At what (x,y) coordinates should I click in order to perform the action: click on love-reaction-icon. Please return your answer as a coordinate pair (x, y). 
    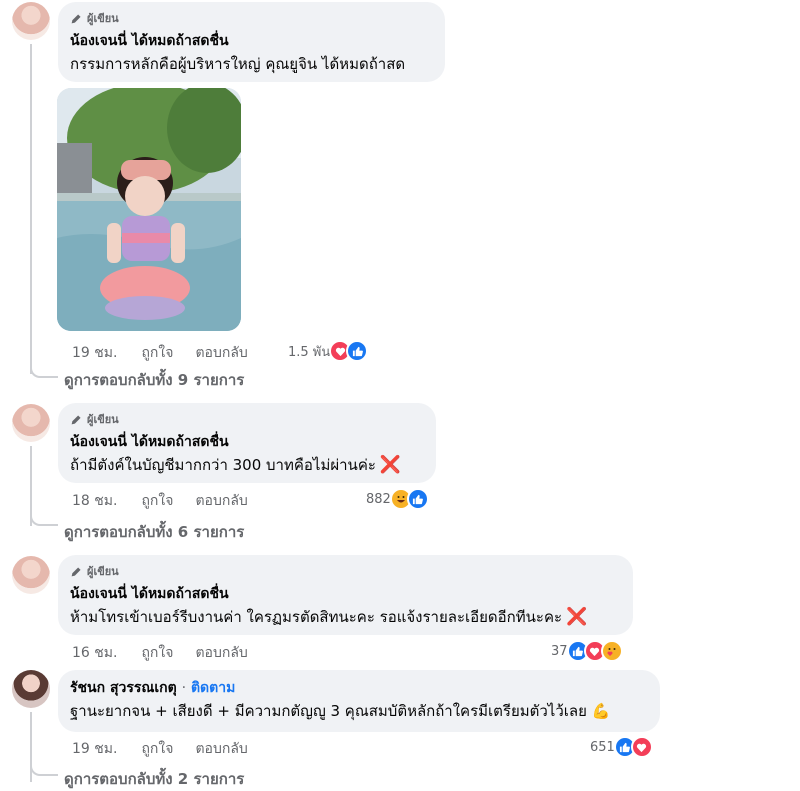
    Looking at the image, I should click on (641, 747).